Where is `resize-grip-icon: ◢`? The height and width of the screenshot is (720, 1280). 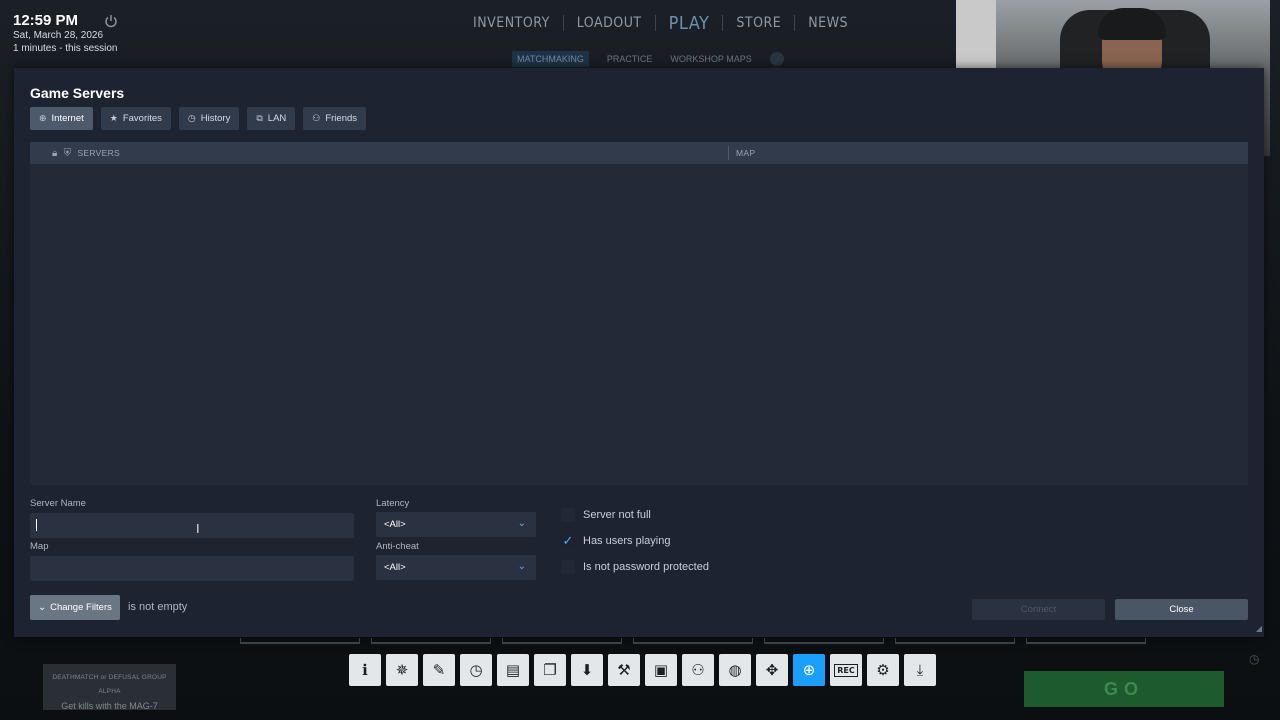 resize-grip-icon: ◢ is located at coordinates (1259, 628).